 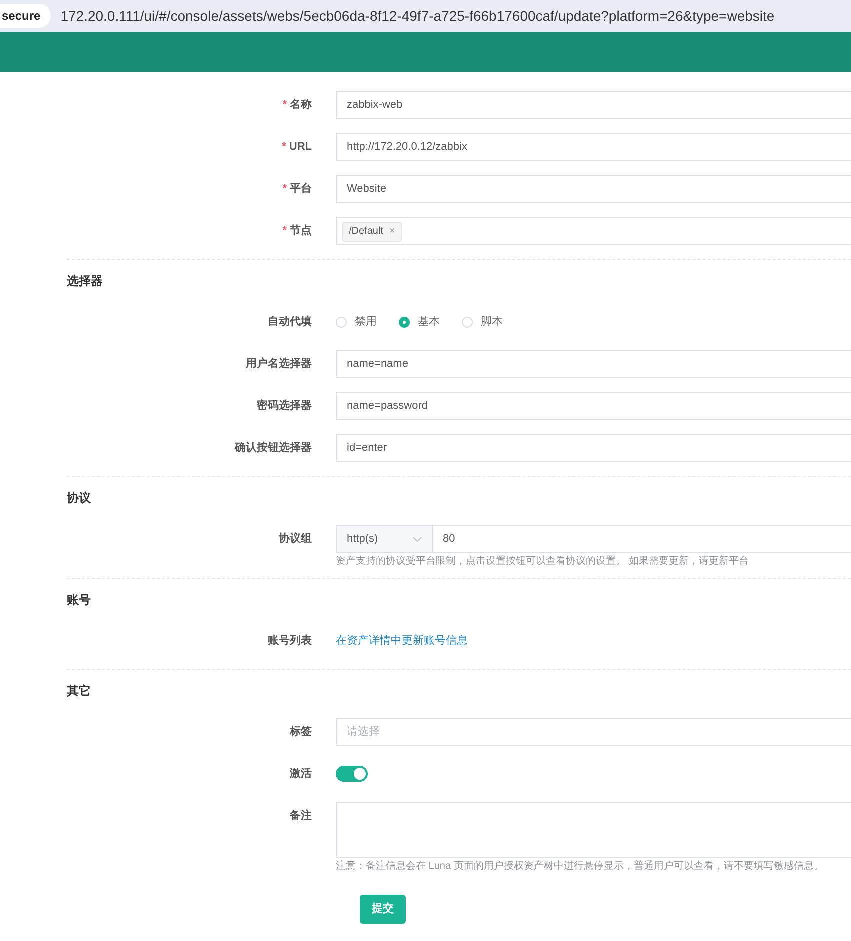 What do you see at coordinates (543, 561) in the screenshot?
I see `help-text: 资产支持的协议受平台限制，点击设置按钮可以查看协议的设置。 如果需要更新，请更新平台` at bounding box center [543, 561].